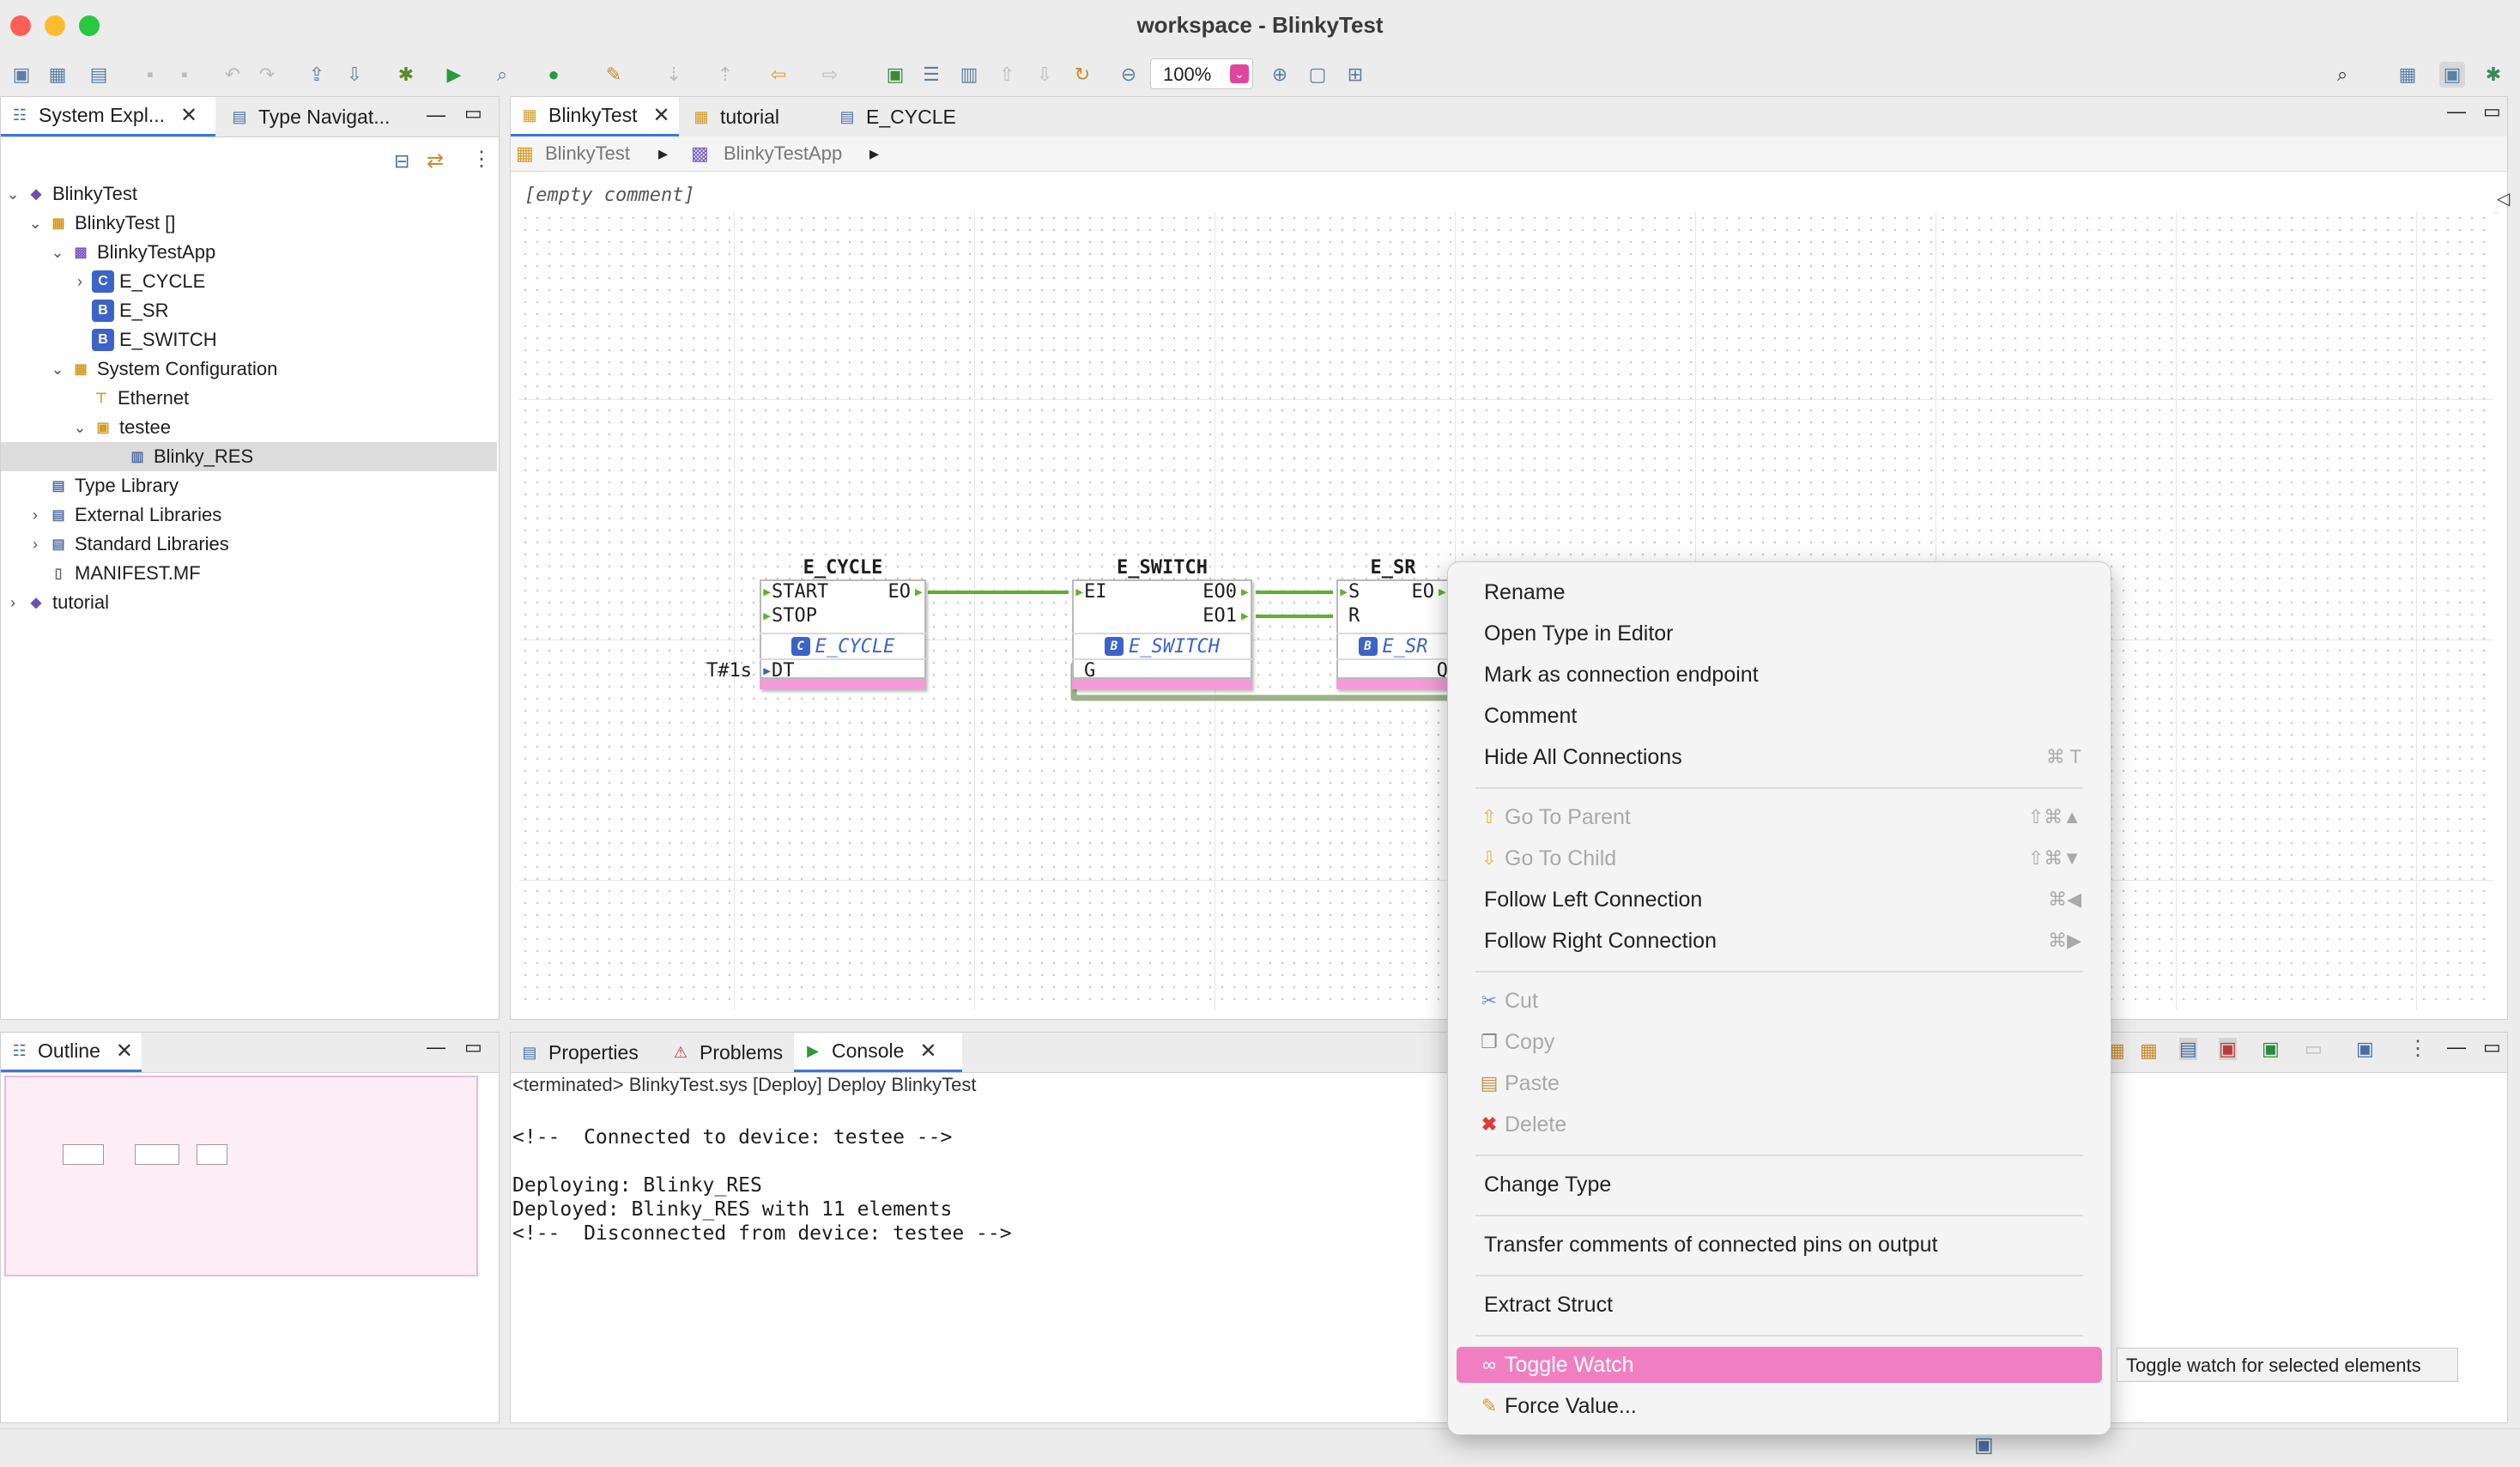 This screenshot has height=1467, width=2520. I want to click on menu-item-go-to-child: ⇩ Go To Child ⇧⌘▼, so click(1780, 858).